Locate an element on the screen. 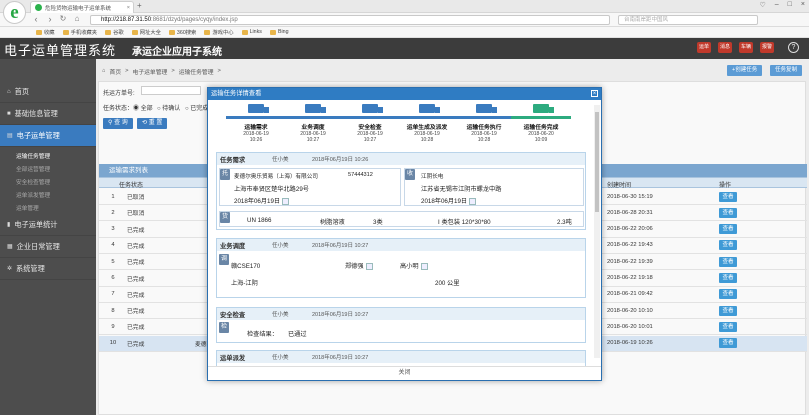 Image resolution: width=809 pixels, height=415 pixels. close-button: 关闭 is located at coordinates (404, 373).